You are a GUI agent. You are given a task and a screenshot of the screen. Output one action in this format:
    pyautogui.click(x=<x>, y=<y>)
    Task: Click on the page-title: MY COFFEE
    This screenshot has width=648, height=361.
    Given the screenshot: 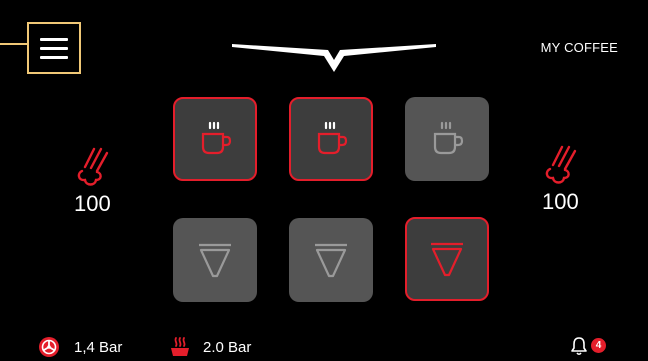 What is the action you would take?
    pyautogui.click(x=579, y=47)
    